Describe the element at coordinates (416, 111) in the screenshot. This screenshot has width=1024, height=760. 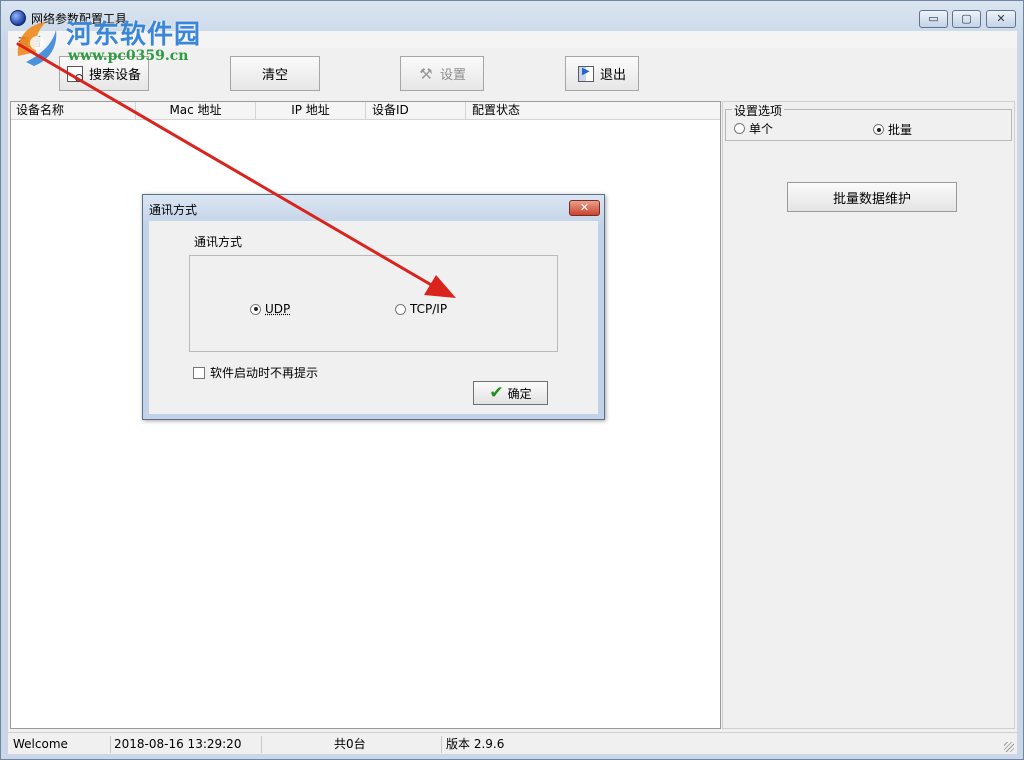
I see `column-header-device-id: 设备ID` at that location.